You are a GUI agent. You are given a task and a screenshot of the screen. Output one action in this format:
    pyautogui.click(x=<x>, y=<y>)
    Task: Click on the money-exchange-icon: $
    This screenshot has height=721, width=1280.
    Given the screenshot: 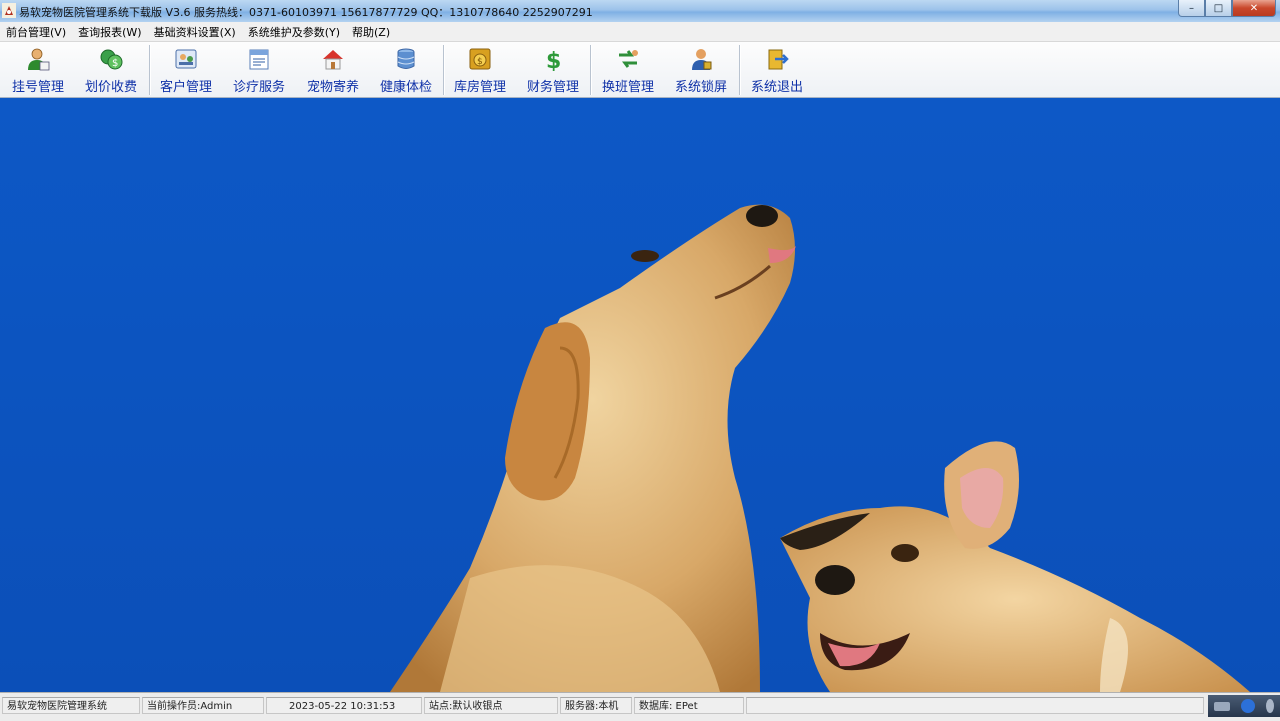 What is the action you would take?
    pyautogui.click(x=111, y=59)
    